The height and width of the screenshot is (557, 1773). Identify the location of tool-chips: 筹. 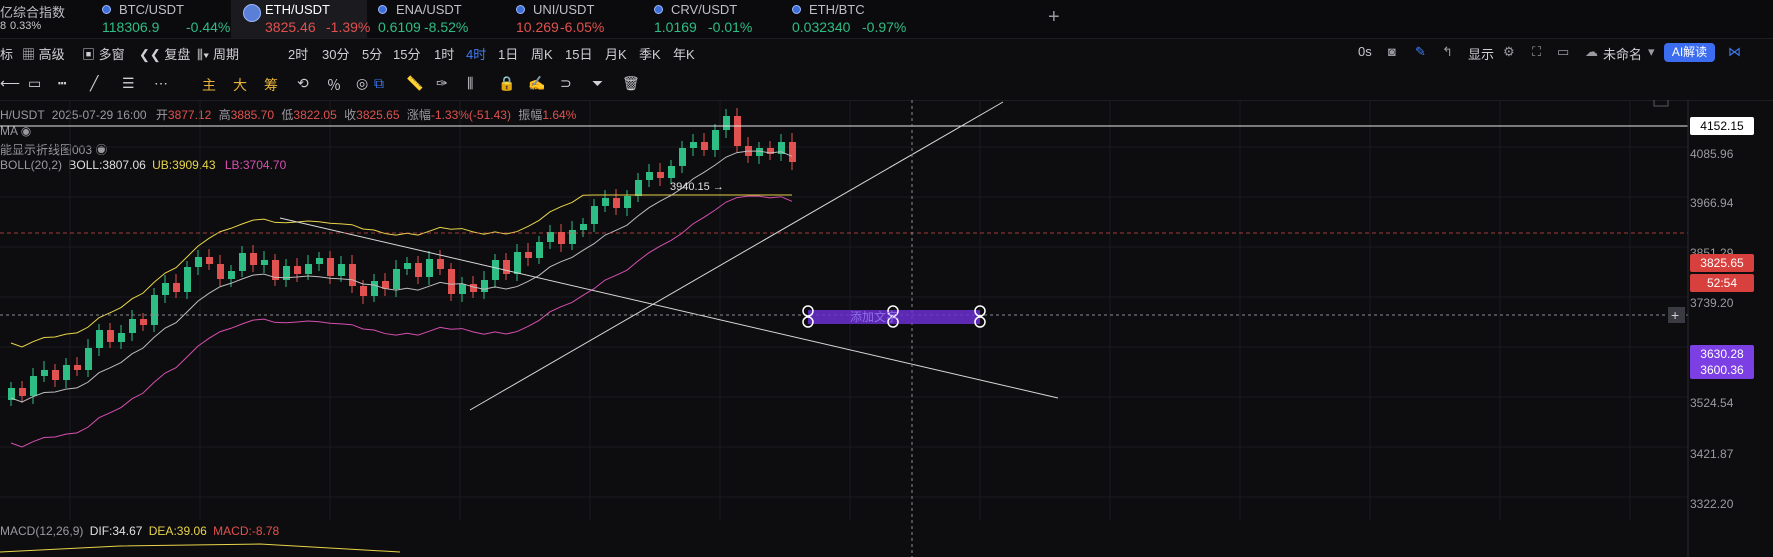
(271, 85).